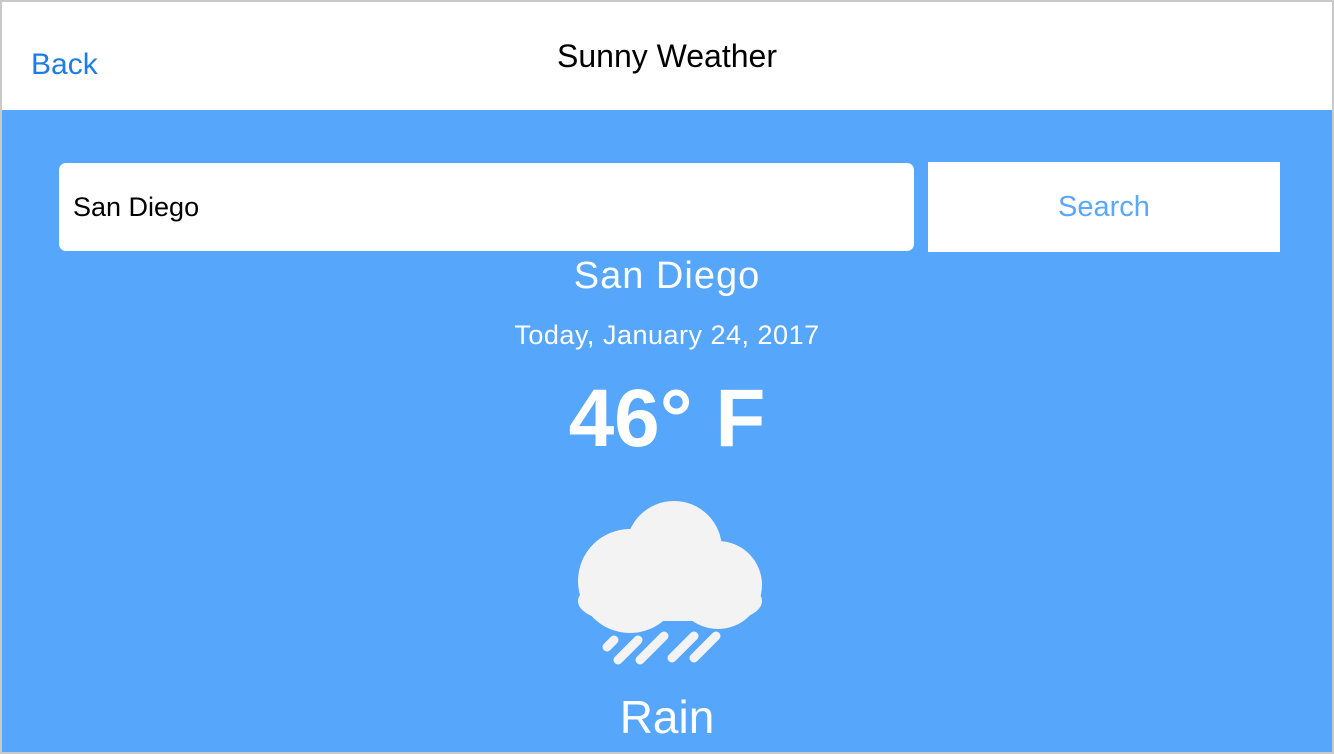 This screenshot has width=1334, height=754. What do you see at coordinates (667, 418) in the screenshot?
I see `temperature: 46° F` at bounding box center [667, 418].